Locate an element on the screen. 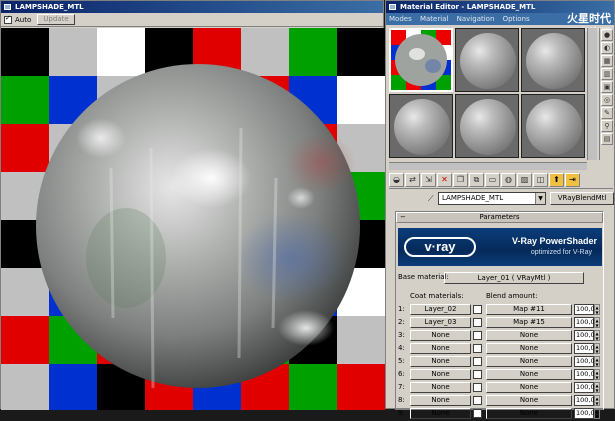 This screenshot has height=421, width=615. put-to-scene-icon: ⇄ is located at coordinates (412, 180).